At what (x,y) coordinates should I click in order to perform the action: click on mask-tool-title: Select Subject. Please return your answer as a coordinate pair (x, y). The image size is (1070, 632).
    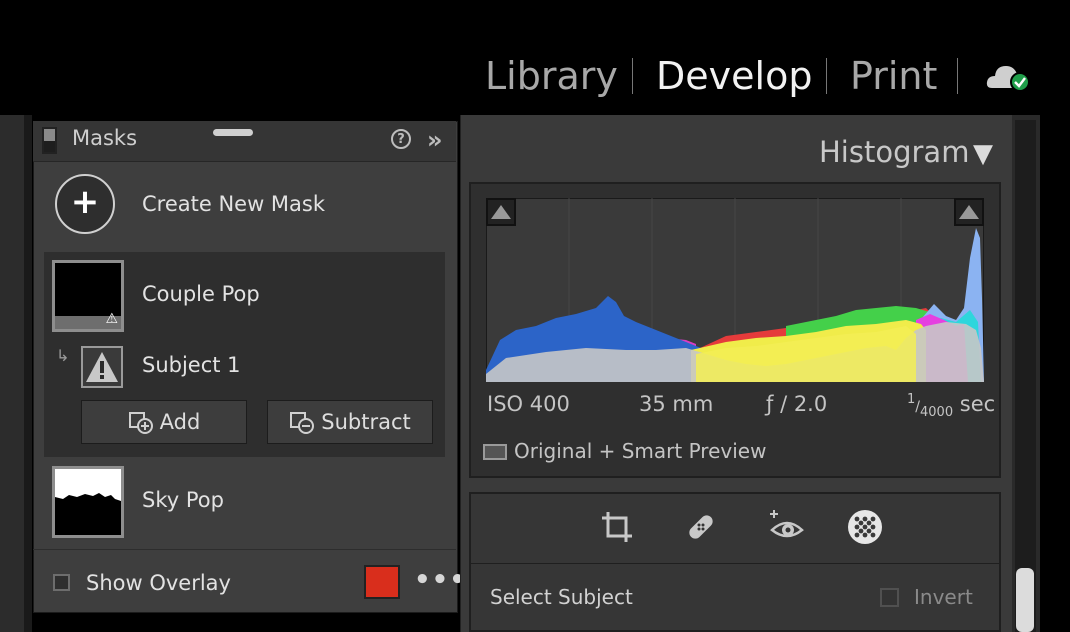
    Looking at the image, I should click on (561, 597).